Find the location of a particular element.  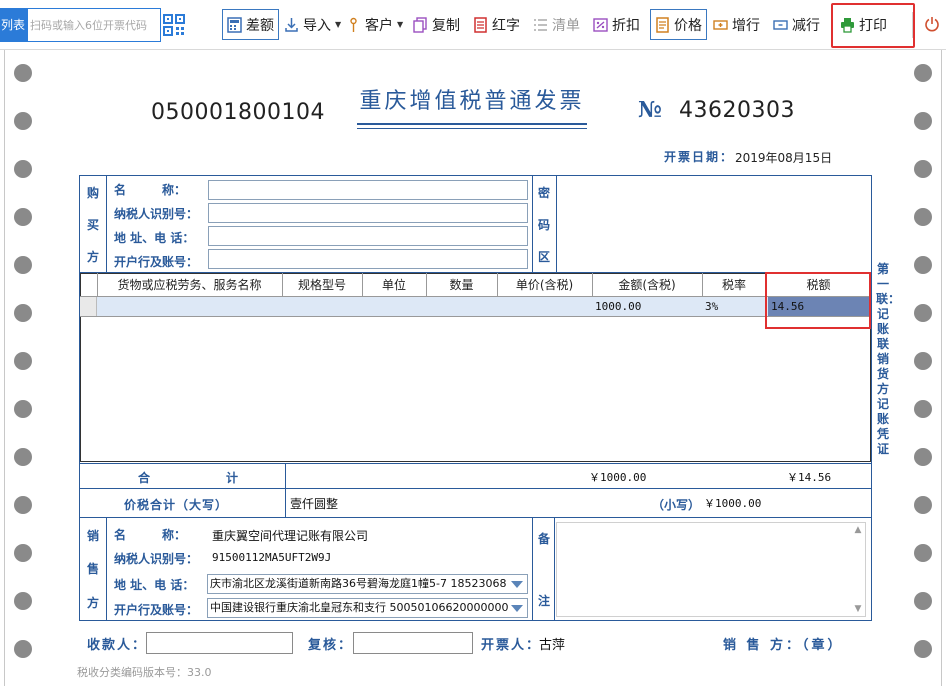

seller-side-label-1: 销 is located at coordinates (92, 536).